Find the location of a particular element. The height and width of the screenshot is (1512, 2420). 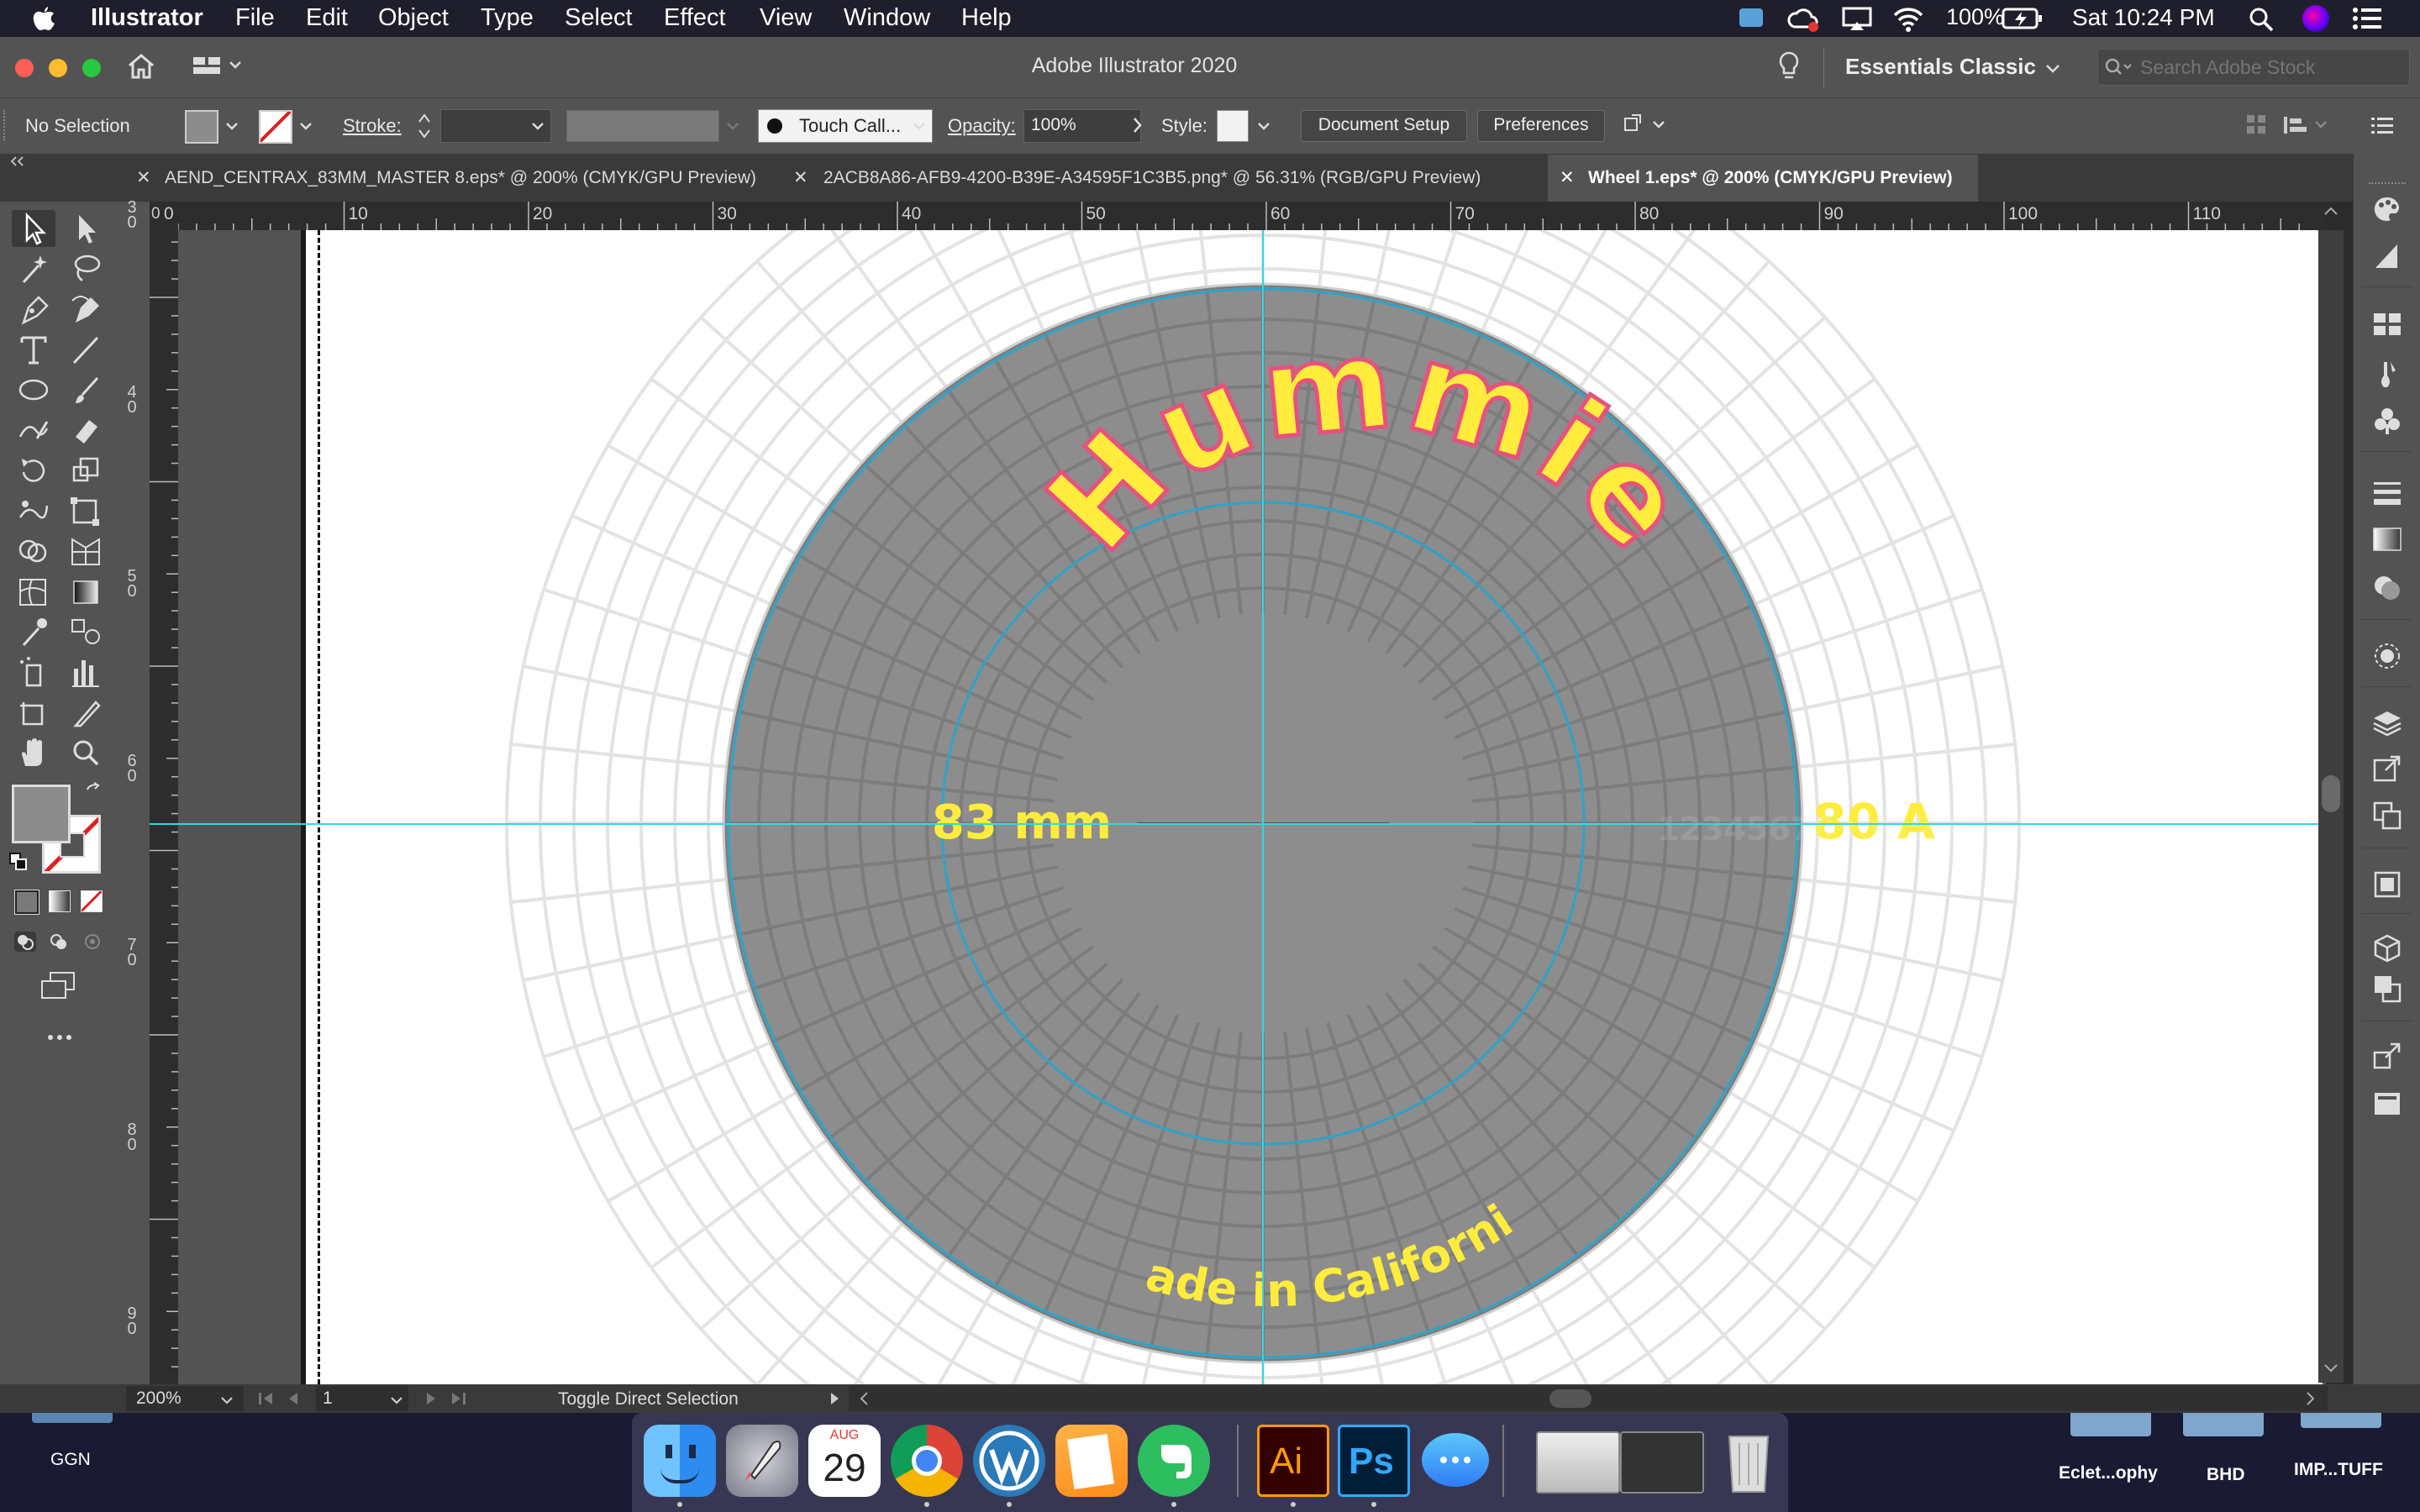

creative-cloud-icon is located at coordinates (1803, 19).